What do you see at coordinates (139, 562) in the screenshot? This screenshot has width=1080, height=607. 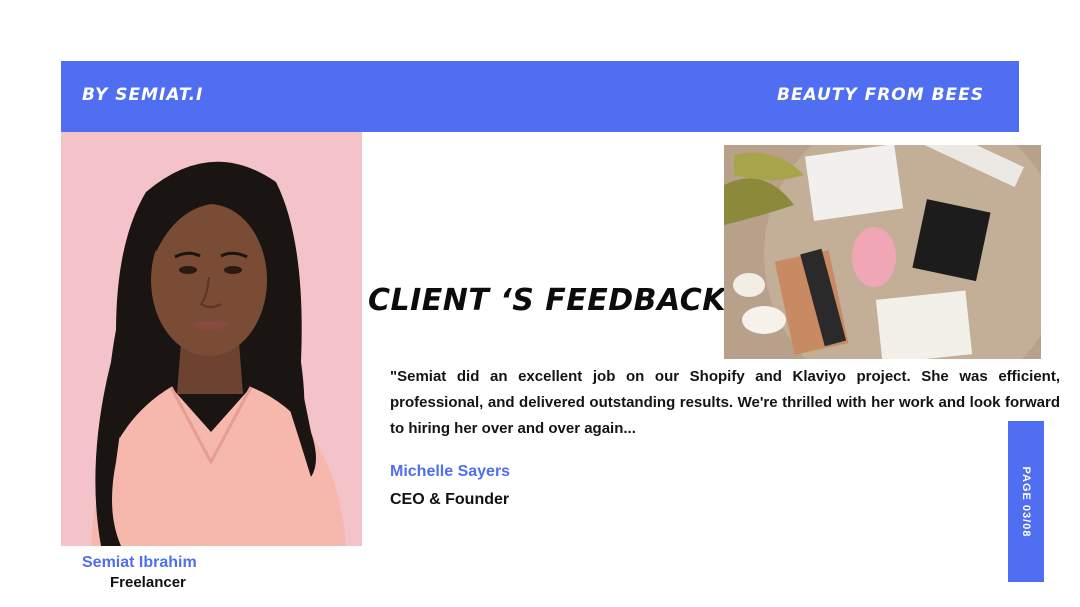 I see `freelancer-name: Semiat Ibrahim` at bounding box center [139, 562].